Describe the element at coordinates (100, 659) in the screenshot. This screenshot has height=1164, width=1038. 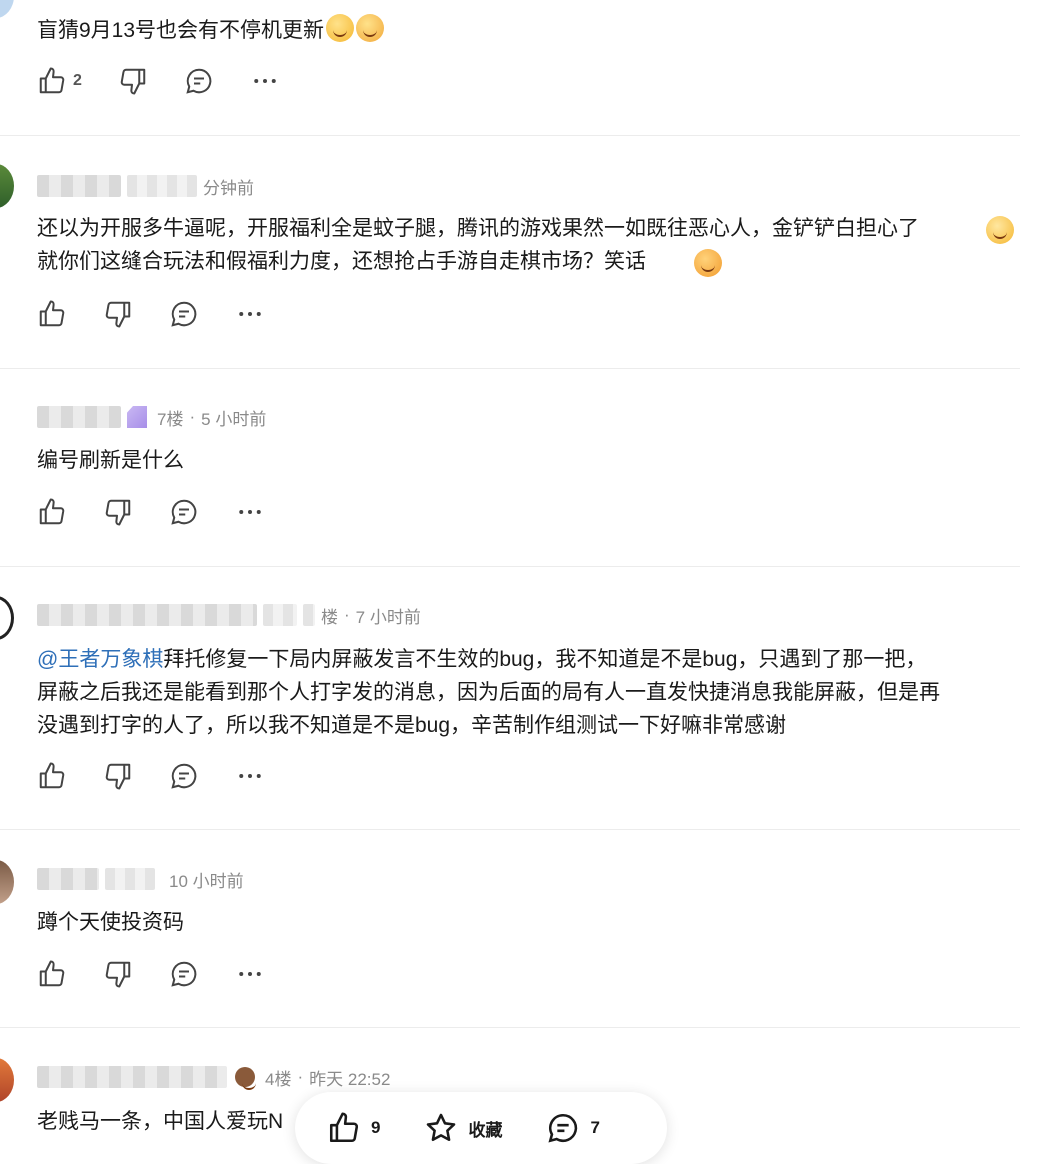
I see `mention-link: @王者万象棋` at that location.